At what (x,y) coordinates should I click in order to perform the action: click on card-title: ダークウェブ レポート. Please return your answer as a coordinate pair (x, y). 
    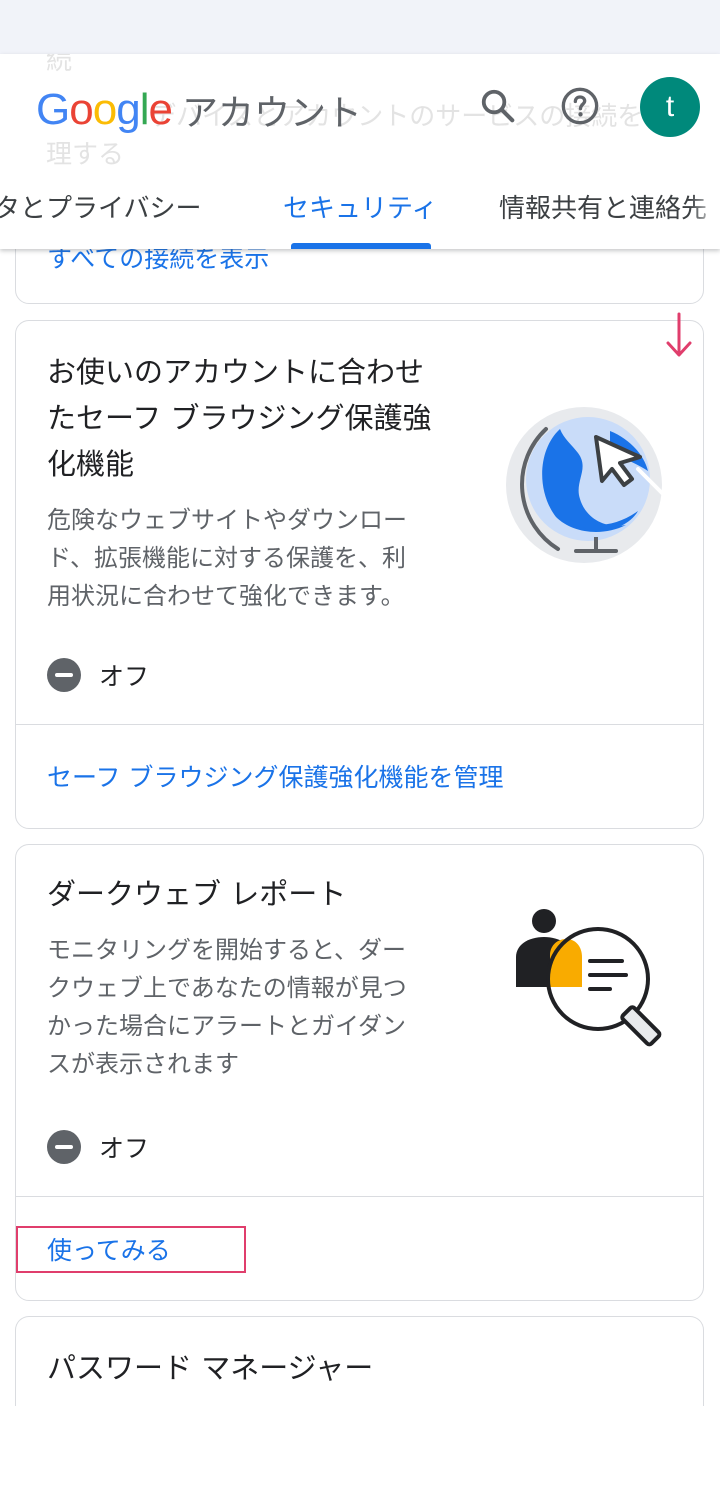
    Looking at the image, I should click on (197, 894).